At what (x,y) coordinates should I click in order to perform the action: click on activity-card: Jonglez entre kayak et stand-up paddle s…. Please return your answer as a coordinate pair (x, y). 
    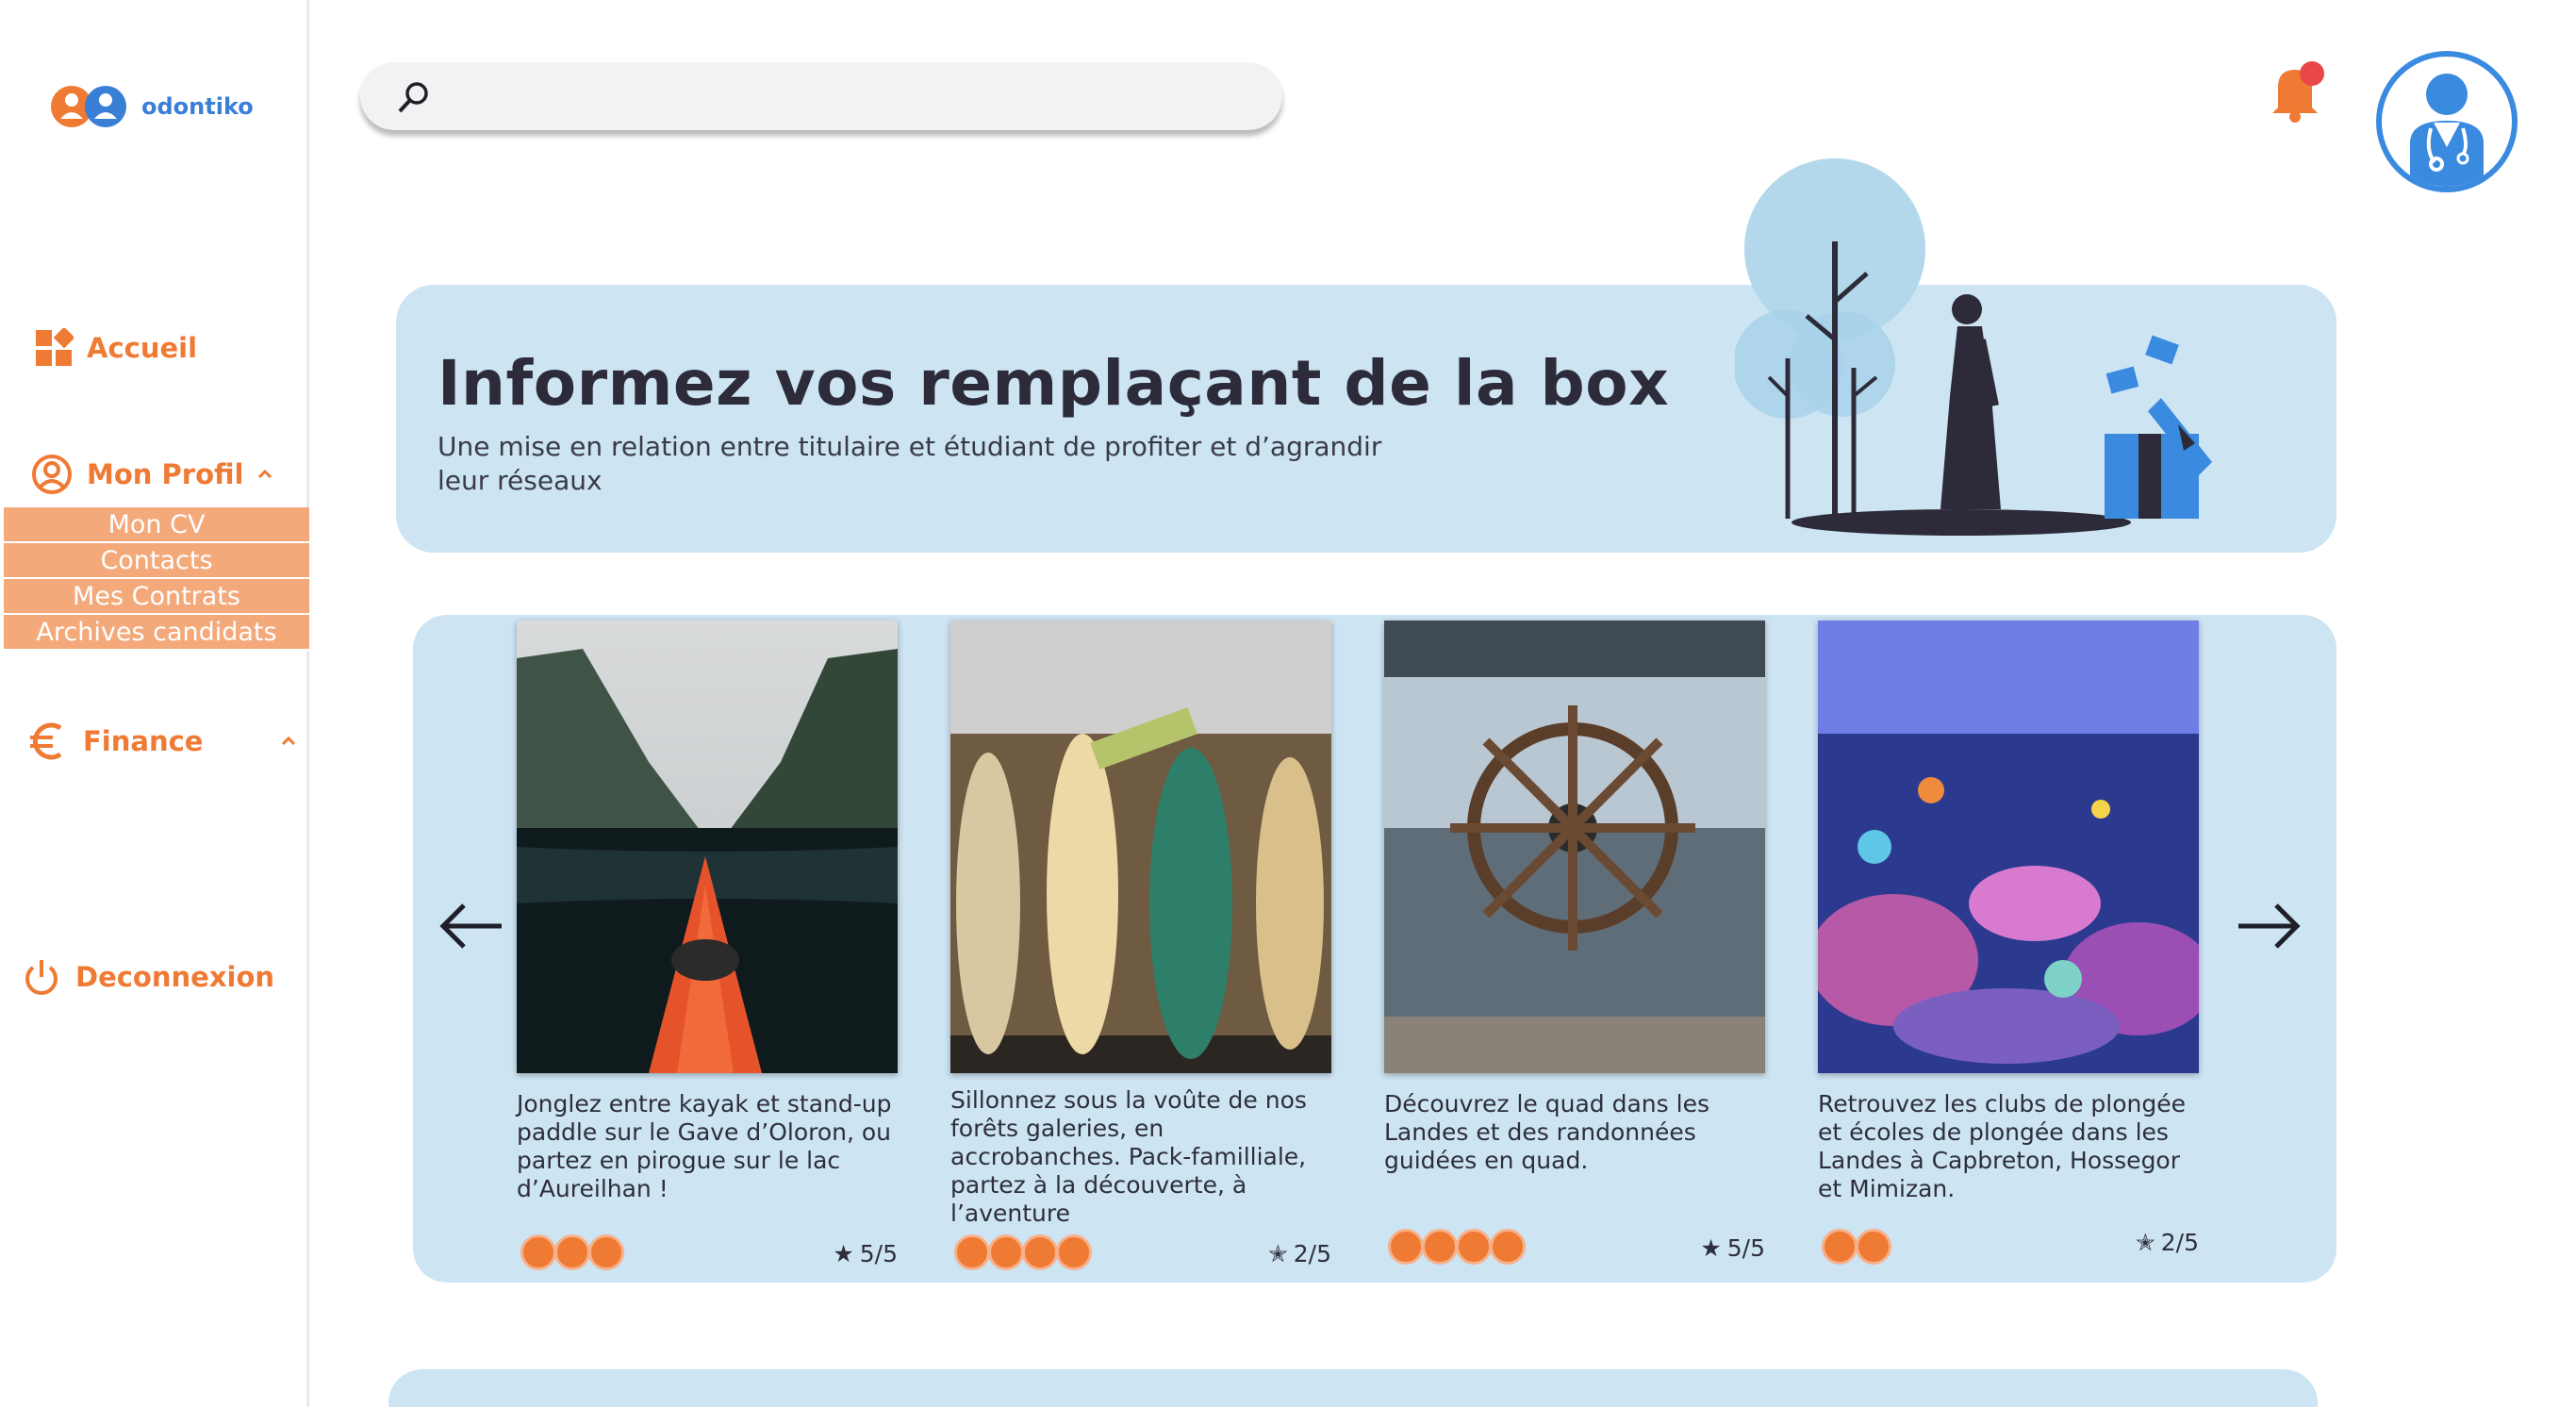
    Looking at the image, I should click on (707, 945).